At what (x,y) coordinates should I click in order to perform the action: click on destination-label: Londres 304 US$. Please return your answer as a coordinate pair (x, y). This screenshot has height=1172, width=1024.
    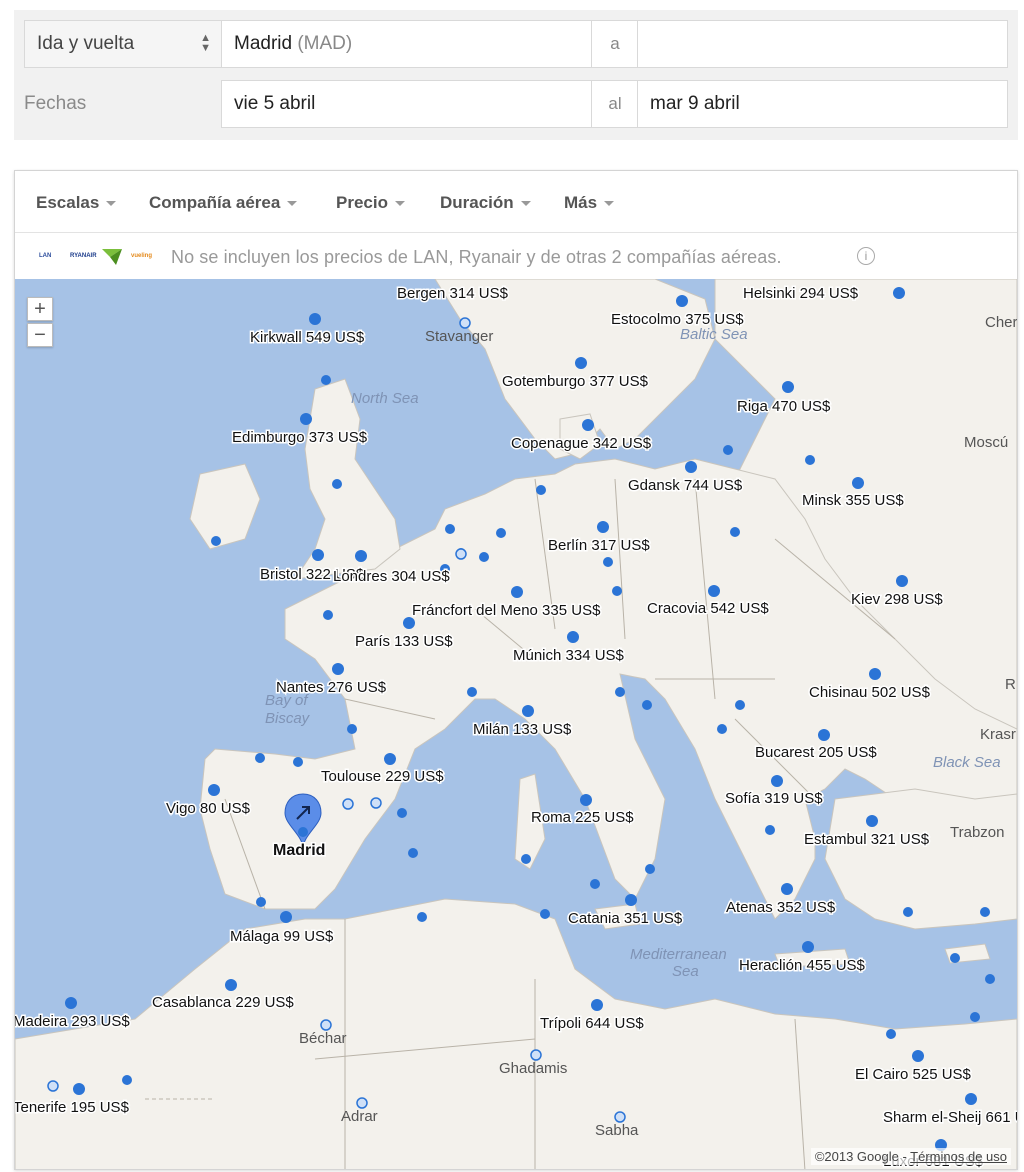
    Looking at the image, I should click on (392, 577).